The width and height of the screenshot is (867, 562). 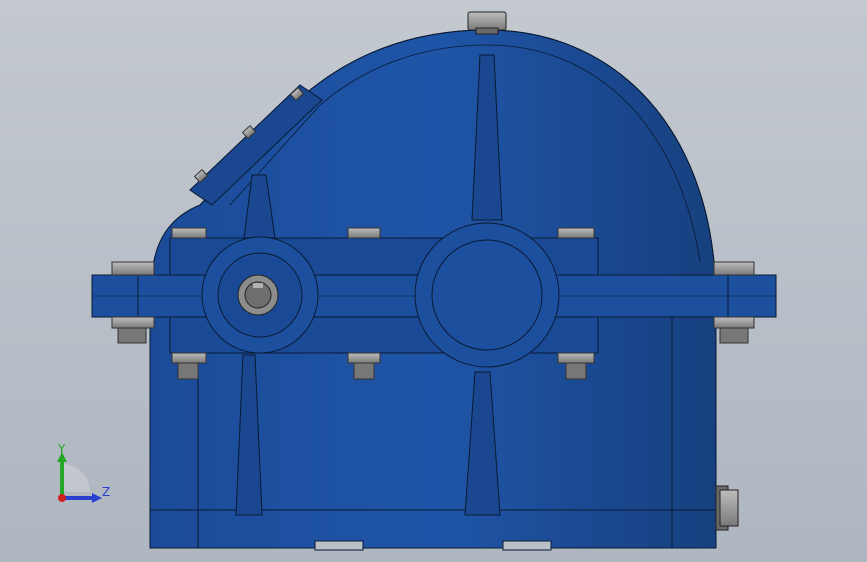 What do you see at coordinates (97, 498) in the screenshot?
I see `z-arrow-icon` at bounding box center [97, 498].